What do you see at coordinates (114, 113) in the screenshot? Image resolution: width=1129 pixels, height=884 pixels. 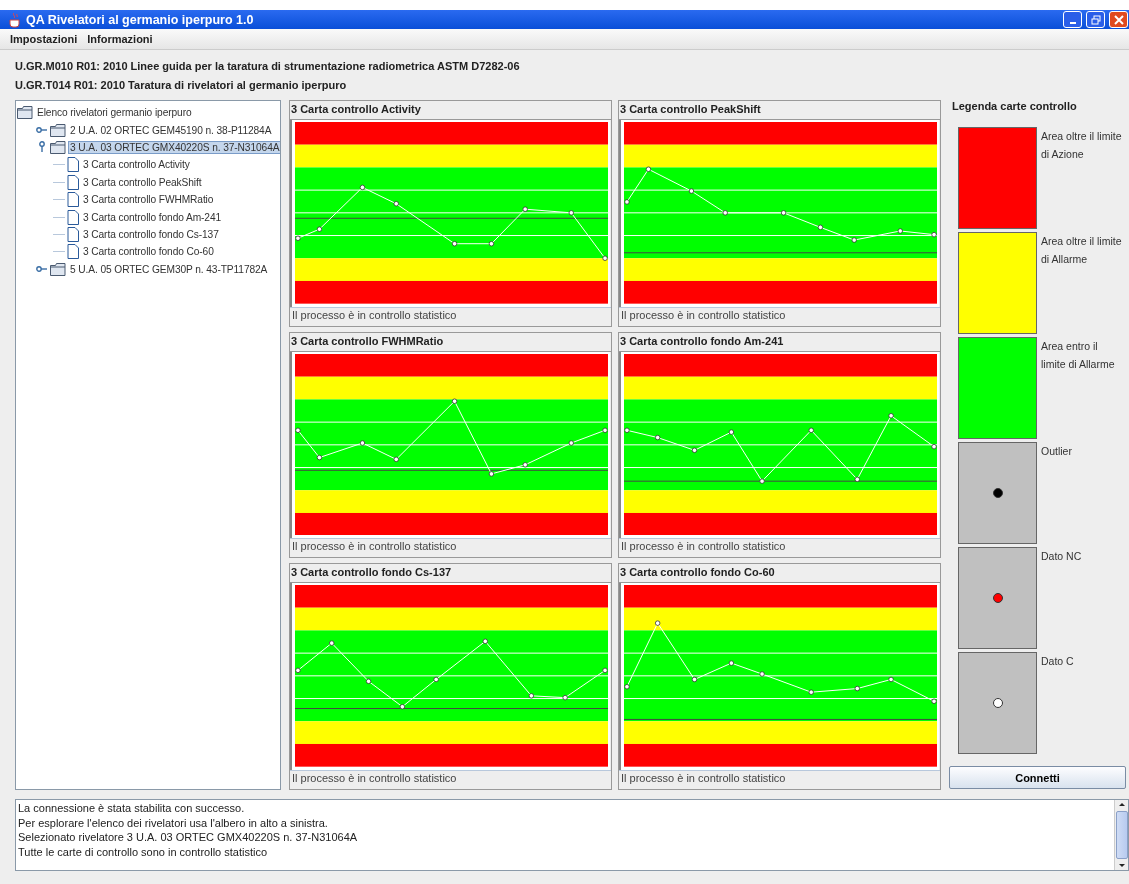 I see `tree-item: Elenco rivelatori germanio iperpuro` at bounding box center [114, 113].